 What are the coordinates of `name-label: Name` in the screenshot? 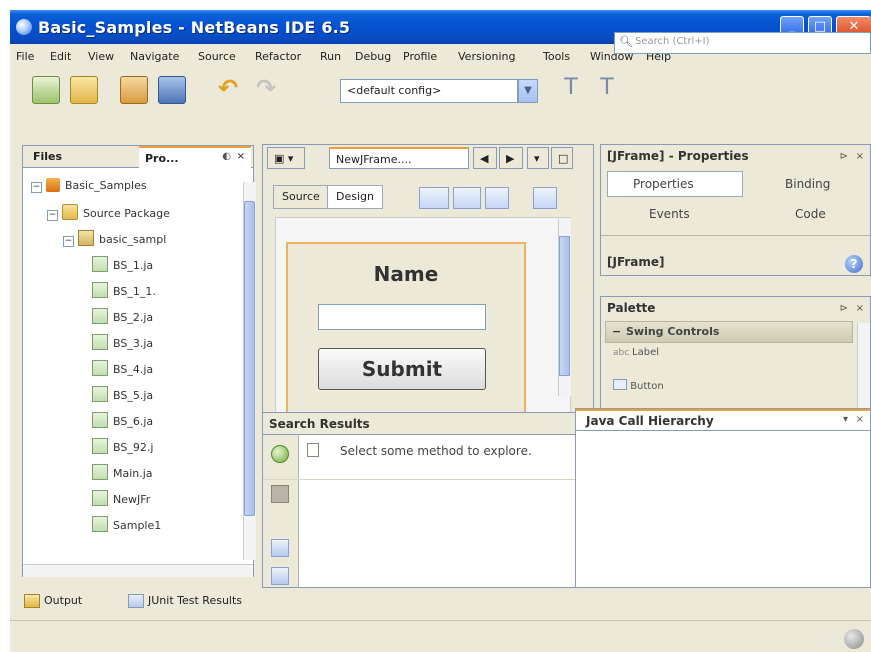 It's located at (406, 274).